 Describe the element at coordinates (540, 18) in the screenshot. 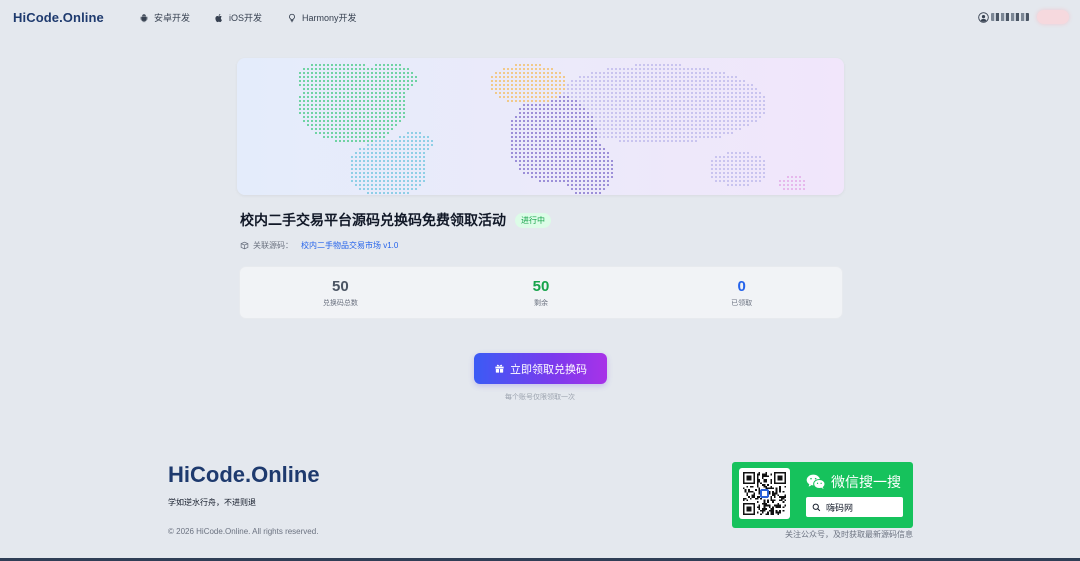

I see `top-nav: HiCode.Online 安卓开发 iOS开发 Harmony开发` at that location.